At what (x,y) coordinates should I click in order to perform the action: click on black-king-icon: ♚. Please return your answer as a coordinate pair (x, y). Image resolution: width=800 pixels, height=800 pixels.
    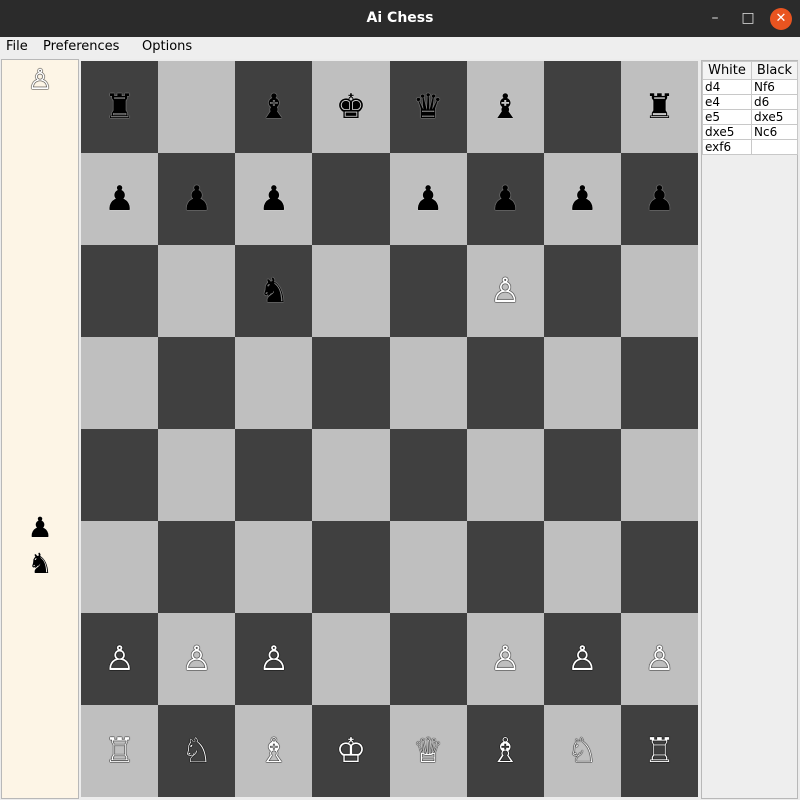
    Looking at the image, I should click on (351, 107).